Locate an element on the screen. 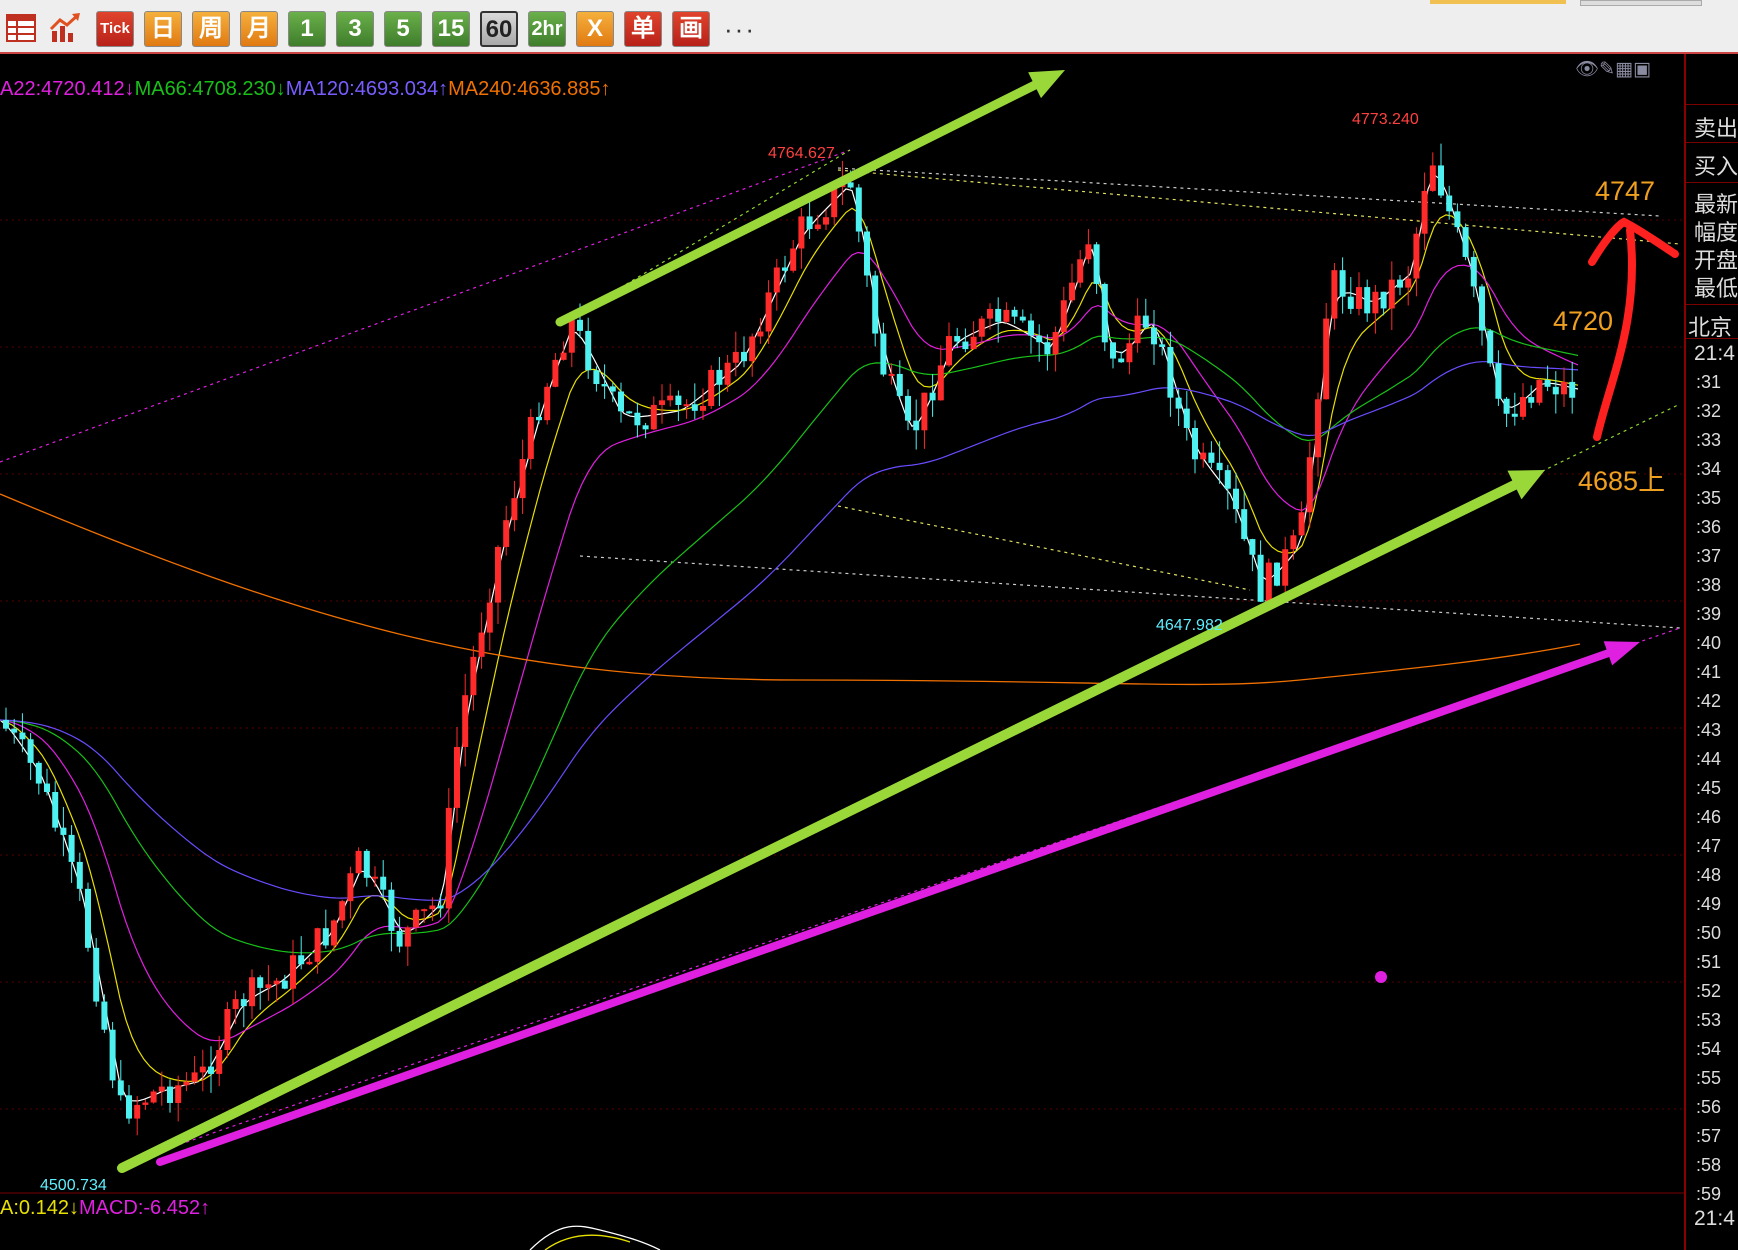 The image size is (1738, 1250). chart-tools-icons: 👁✎▦▣ is located at coordinates (1613, 68).